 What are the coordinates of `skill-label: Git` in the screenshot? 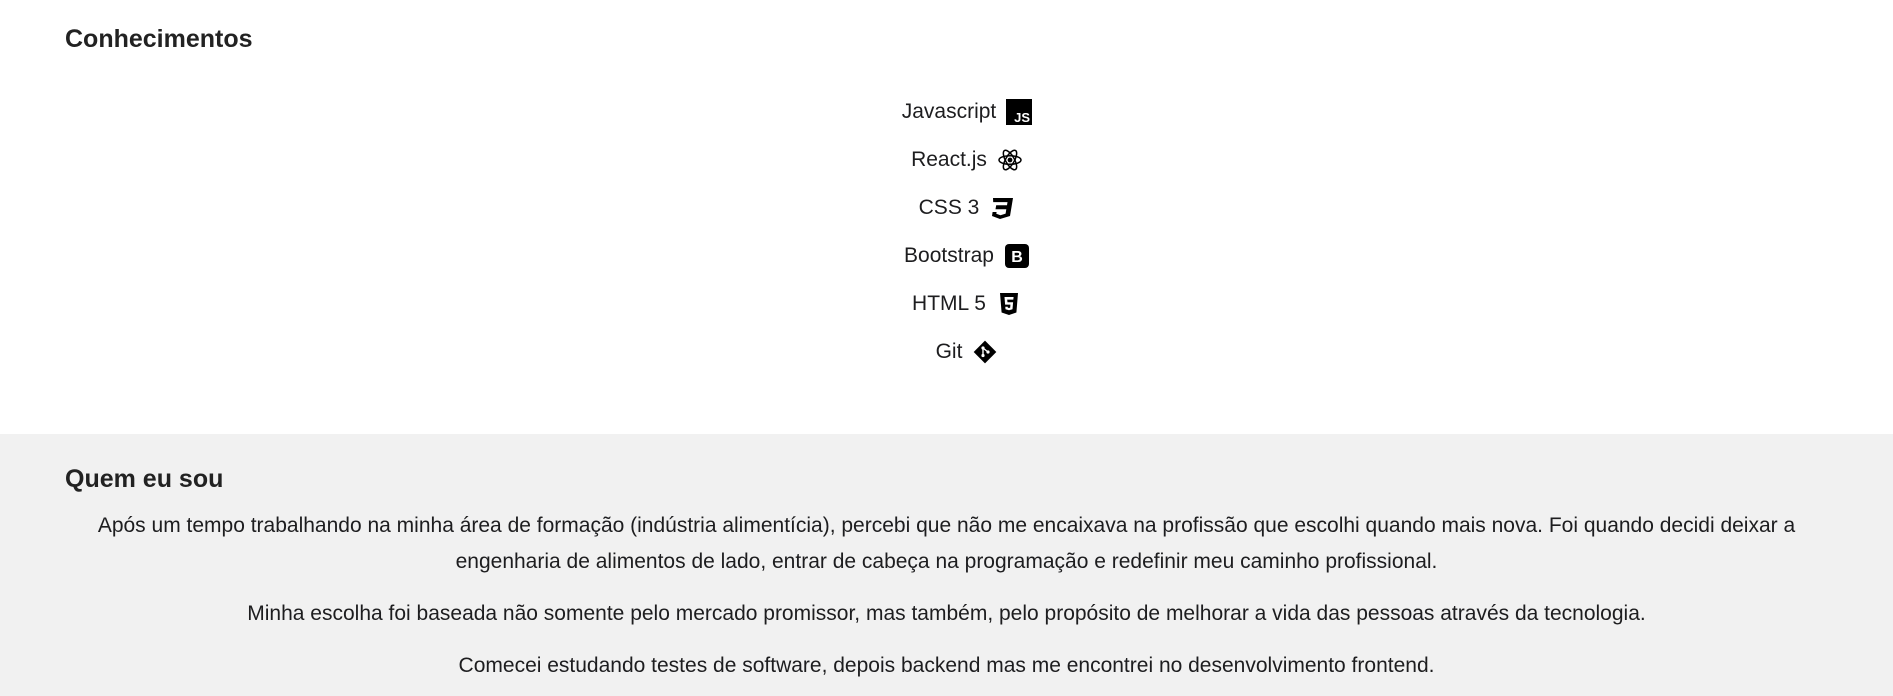 It's located at (949, 351).